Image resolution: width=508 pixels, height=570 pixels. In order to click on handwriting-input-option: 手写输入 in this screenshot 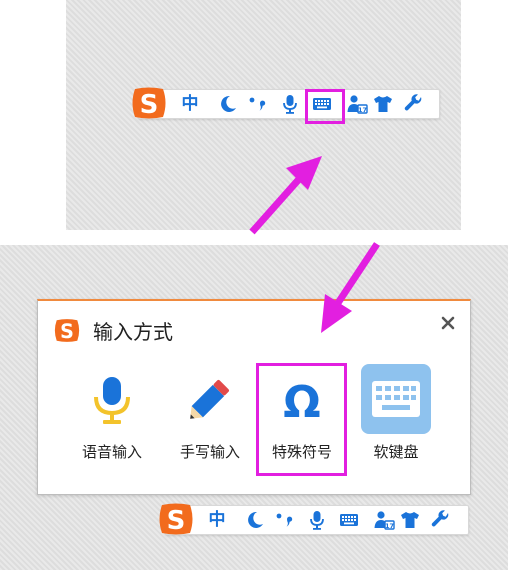, I will do `click(210, 419)`.